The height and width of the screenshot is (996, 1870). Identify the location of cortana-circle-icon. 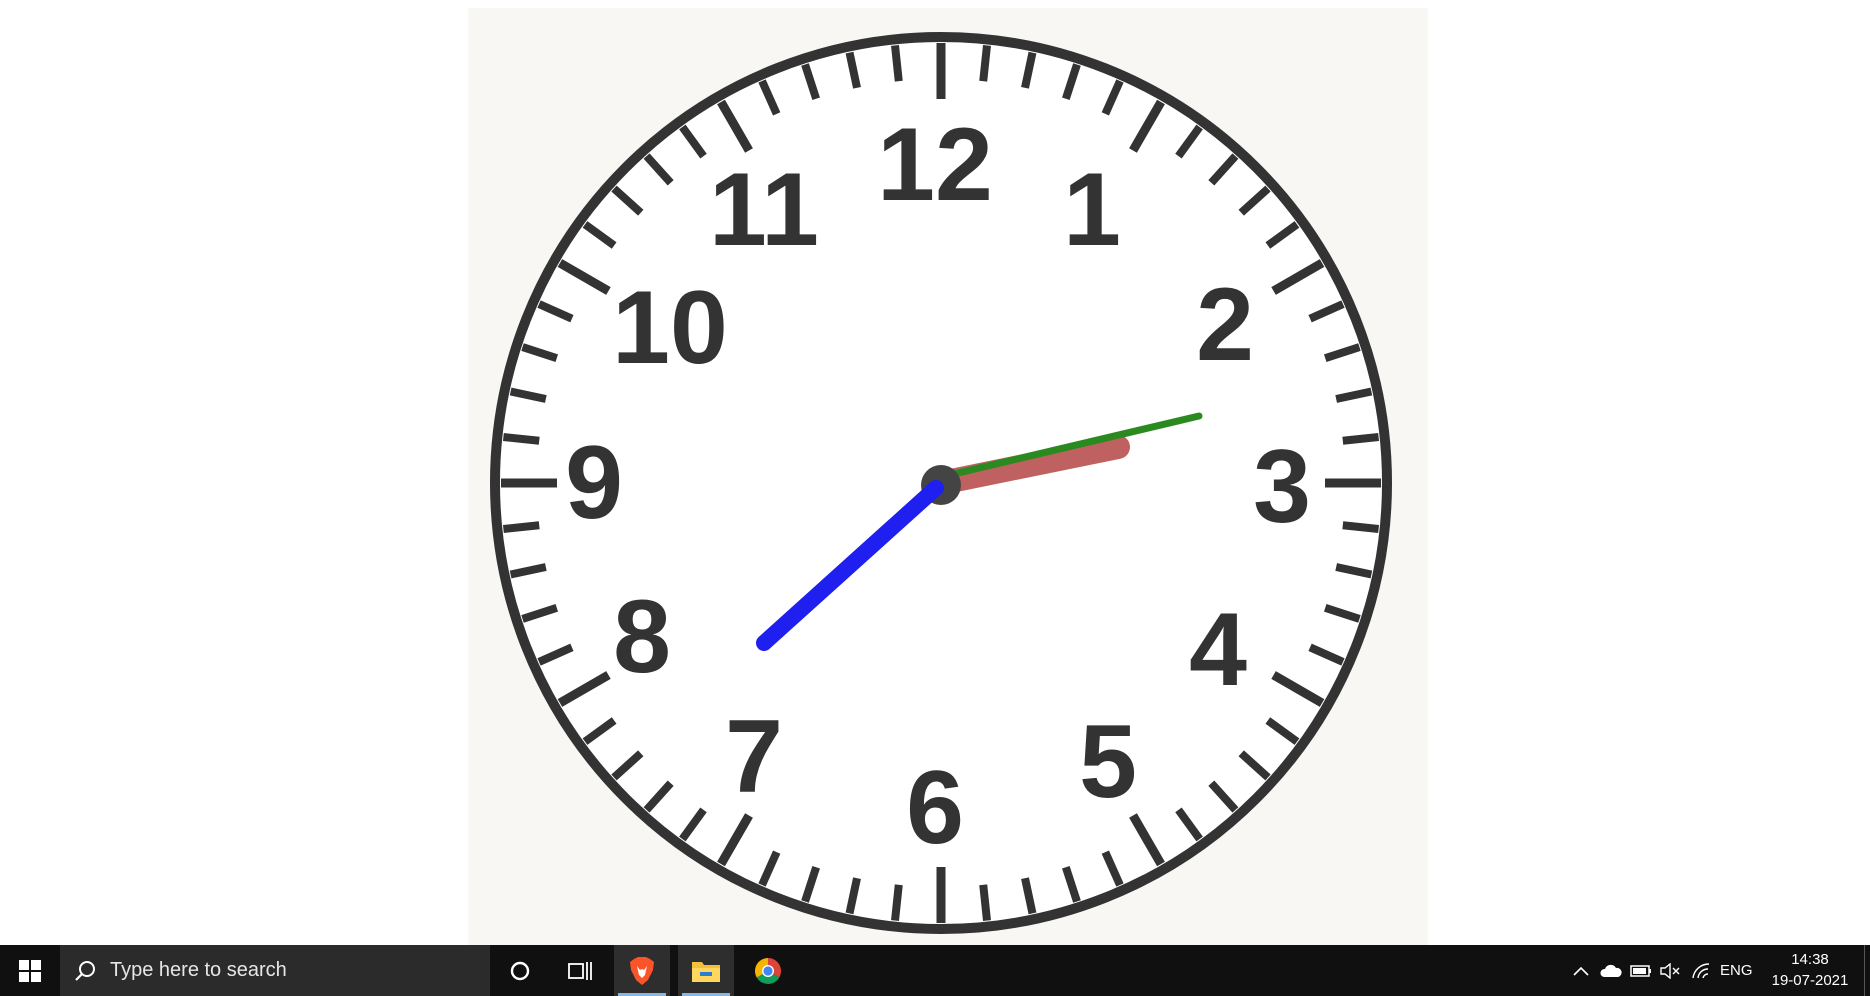
(520, 970).